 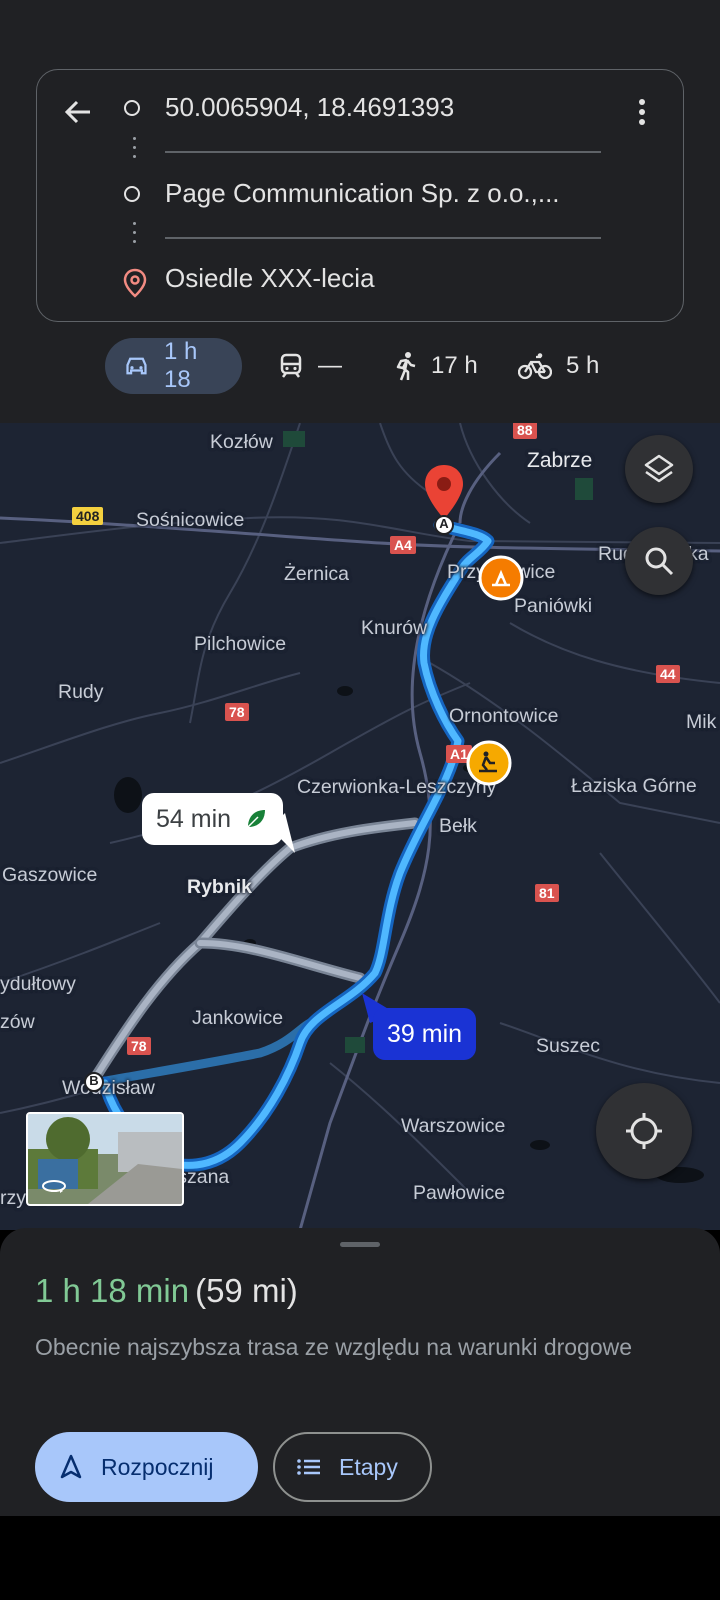 What do you see at coordinates (368, 1466) in the screenshot?
I see `steps-label: Etapy` at bounding box center [368, 1466].